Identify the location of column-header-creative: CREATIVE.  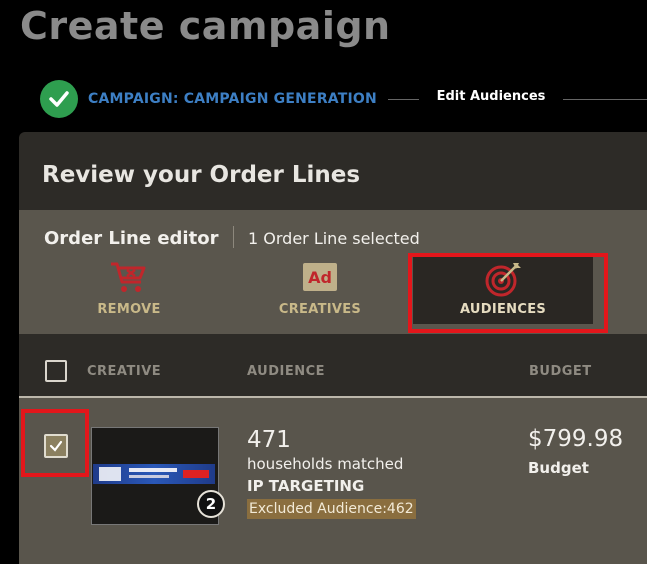
(124, 371).